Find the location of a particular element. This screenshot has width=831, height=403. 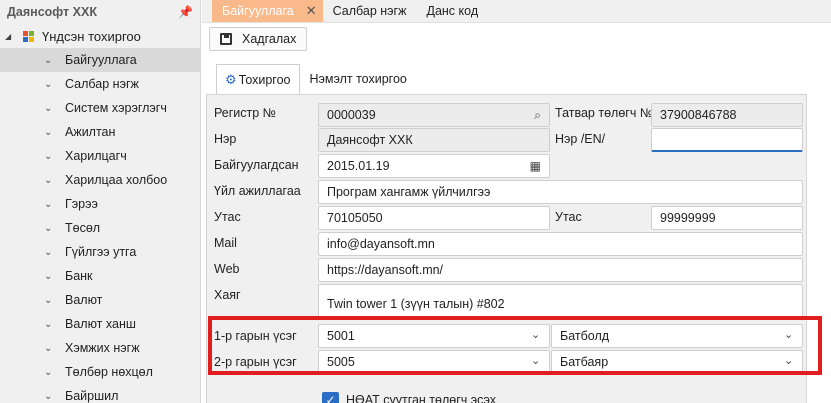

toolbar: Хадгалах is located at coordinates (516, 39).